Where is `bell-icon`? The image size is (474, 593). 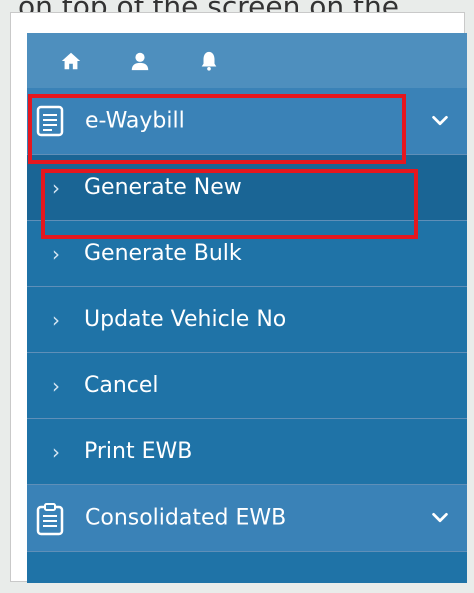 bell-icon is located at coordinates (209, 61).